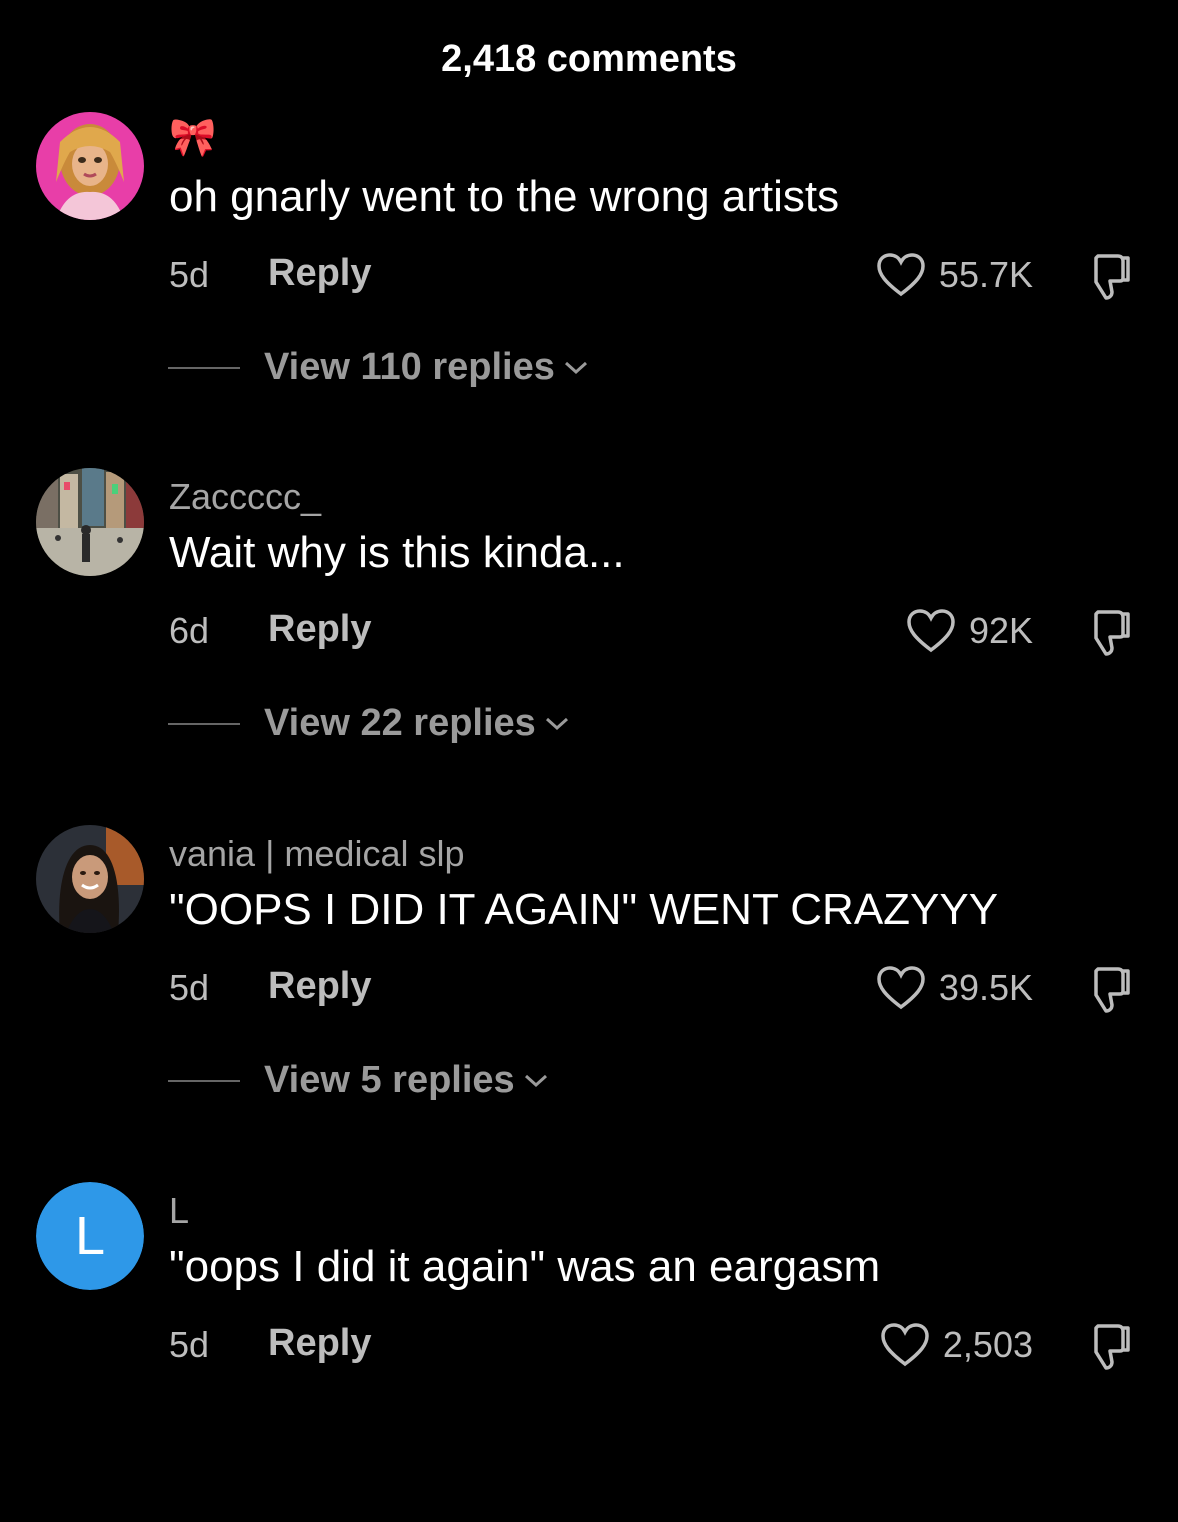 The image size is (1178, 1522). I want to click on like-count: 55.7K, so click(985, 274).